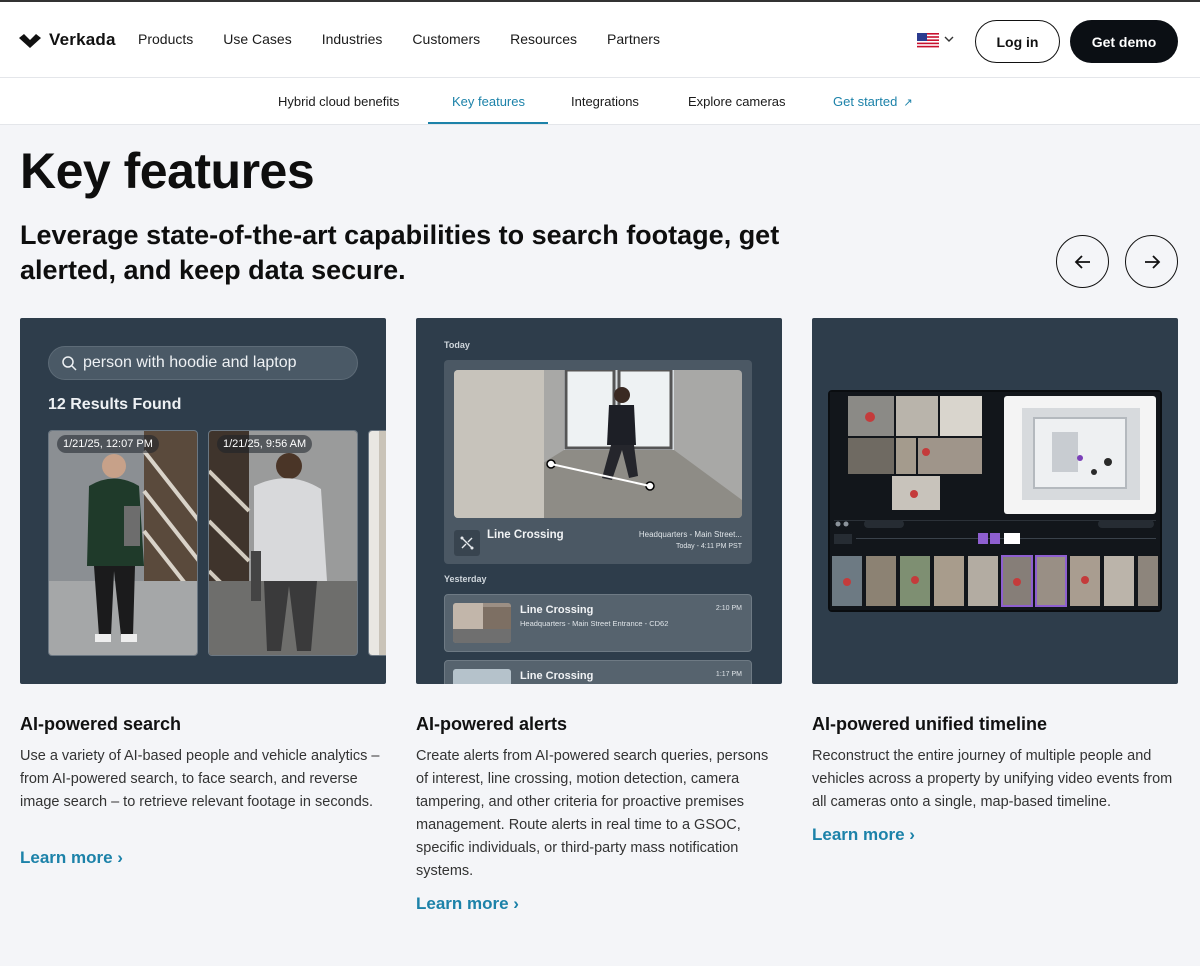  What do you see at coordinates (708, 546) in the screenshot?
I see `alert-time: Today - 4:11 PM PST` at bounding box center [708, 546].